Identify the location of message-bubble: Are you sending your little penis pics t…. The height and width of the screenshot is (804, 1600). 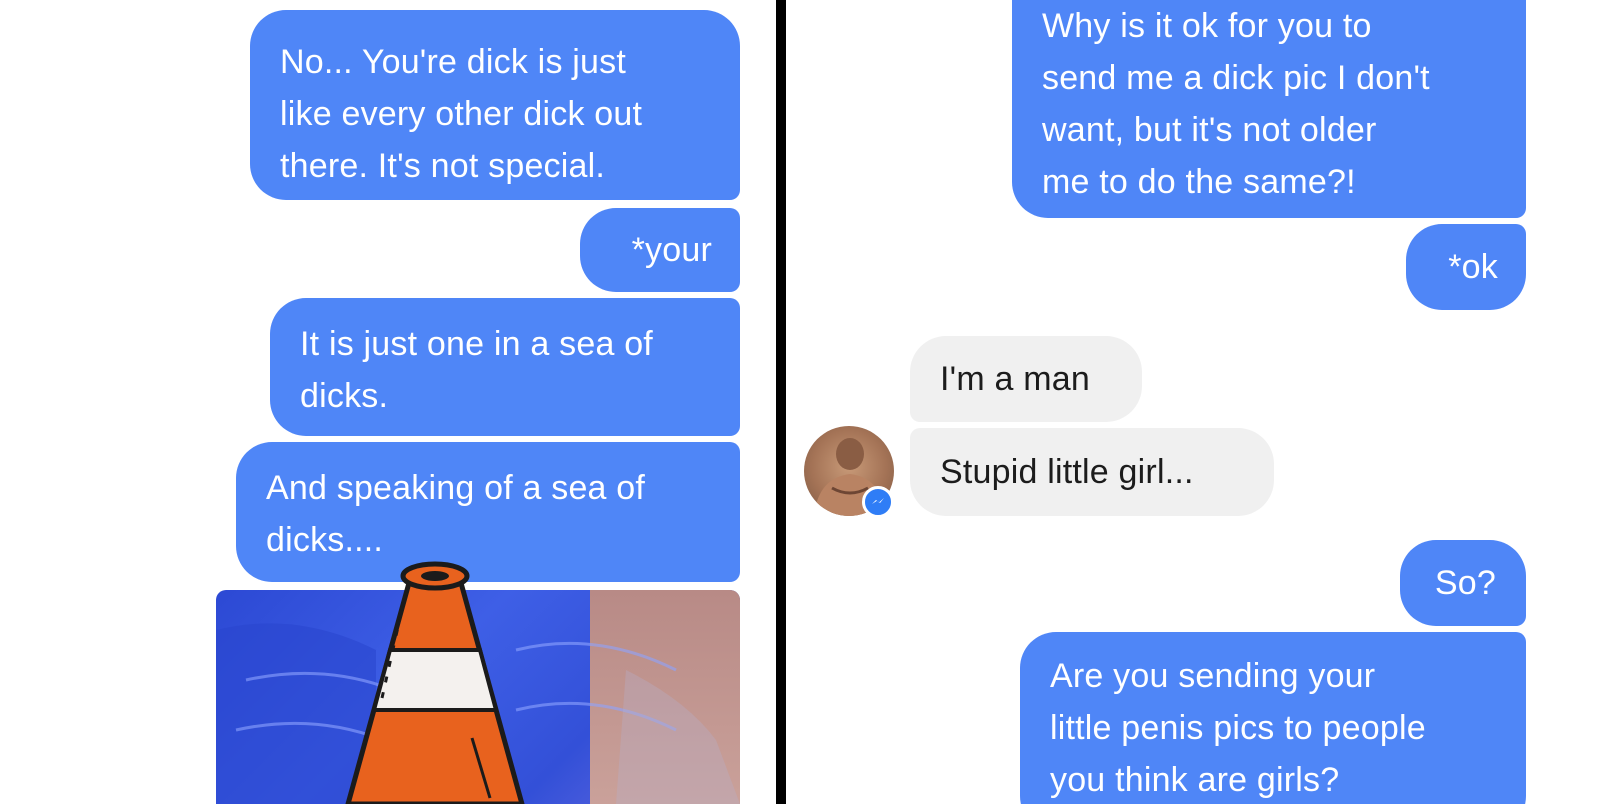
(1273, 718).